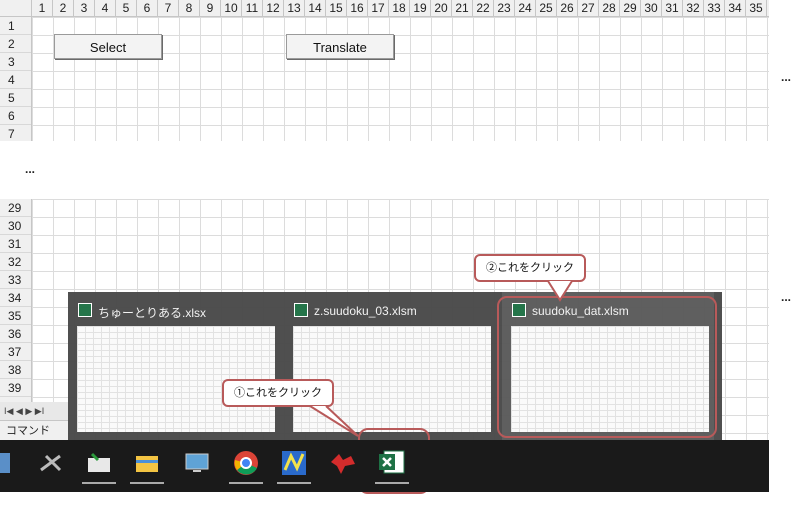 This screenshot has height=505, width=799. Describe the element at coordinates (174, 367) in the screenshot. I see `preview-window-1: ちゅーとりある.xlsx` at that location.